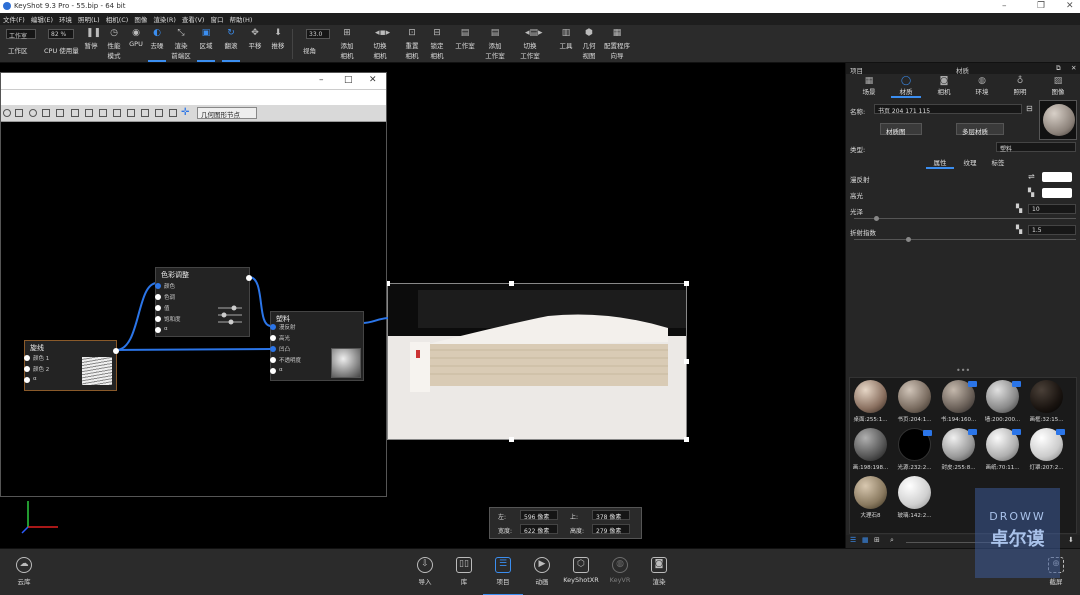 This screenshot has height=595, width=1080. Describe the element at coordinates (117, 19) in the screenshot. I see `menu-camera: 相机(C)` at that location.